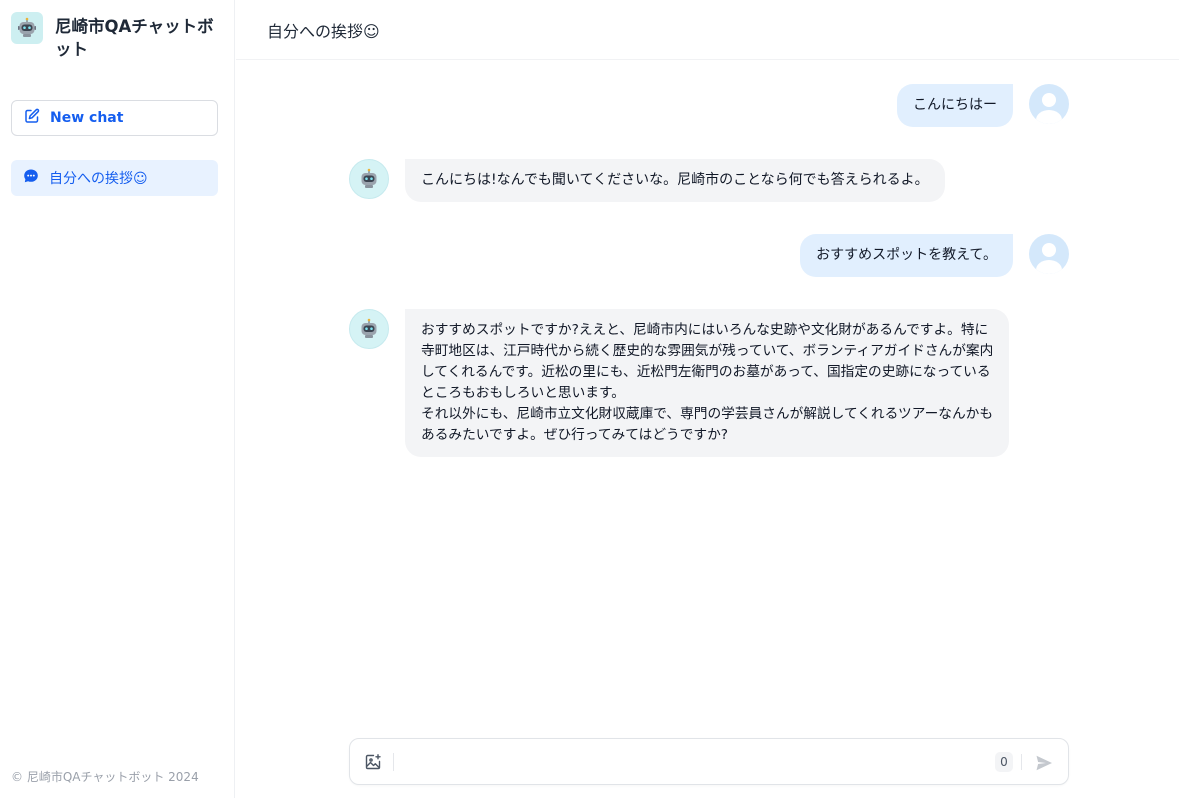 Image resolution: width=1179 pixels, height=798 pixels. I want to click on brand: 尼崎市QAチャットボット, so click(118, 36).